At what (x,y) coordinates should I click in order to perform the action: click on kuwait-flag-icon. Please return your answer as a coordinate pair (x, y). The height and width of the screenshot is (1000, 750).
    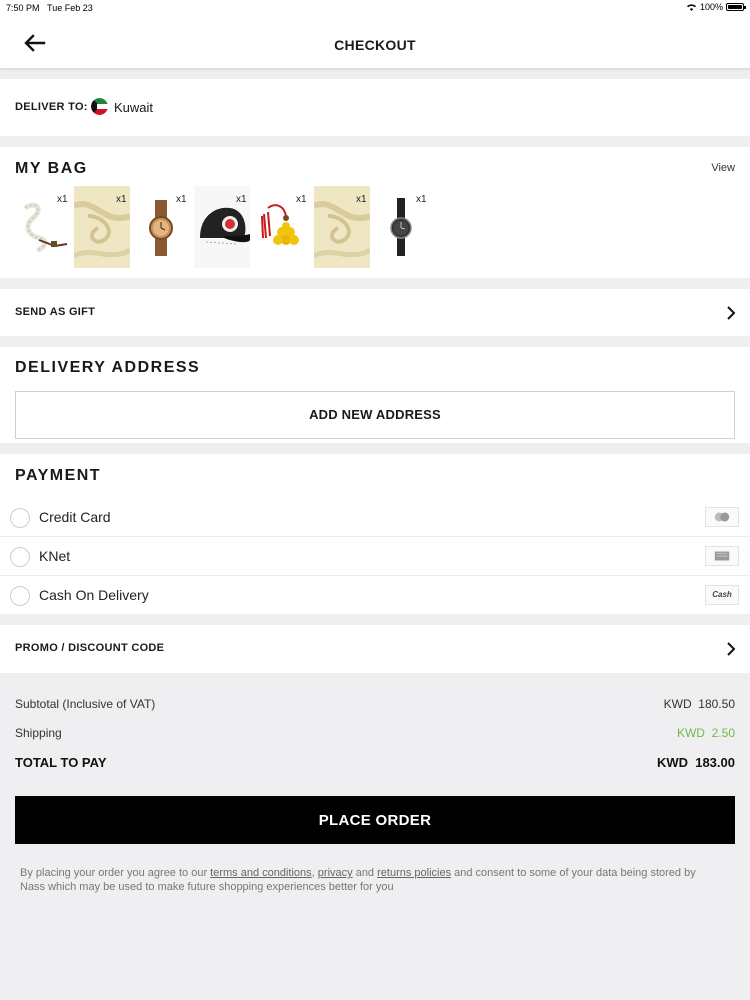
    Looking at the image, I should click on (99, 106).